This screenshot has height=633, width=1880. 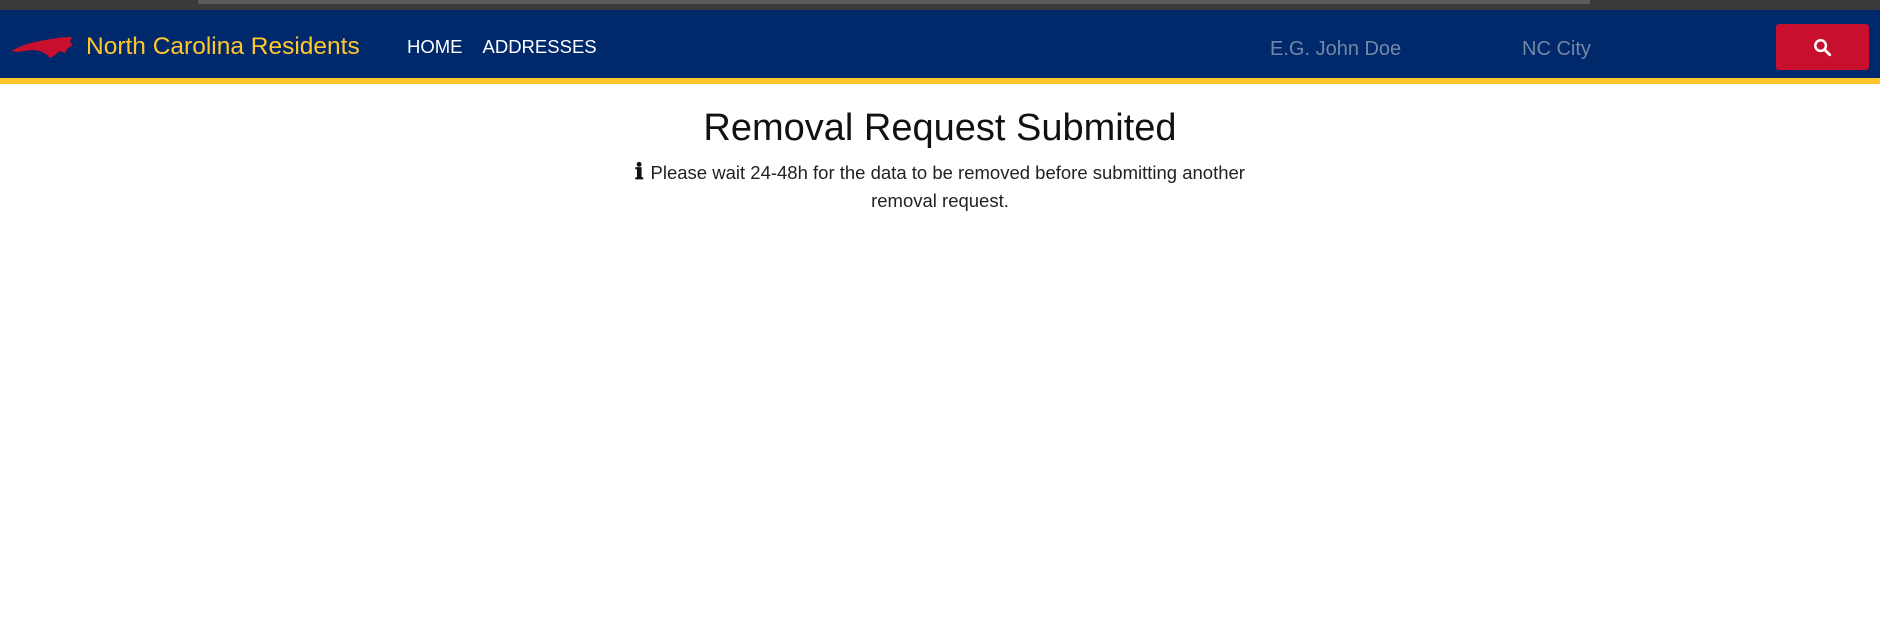 I want to click on page-title: Removal Request Submited, so click(x=940, y=128).